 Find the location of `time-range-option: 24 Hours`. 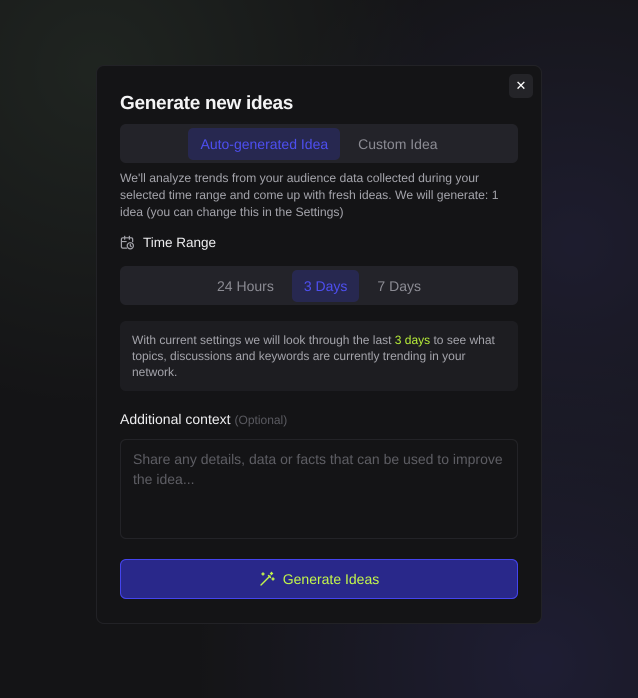

time-range-option: 24 Hours is located at coordinates (245, 286).